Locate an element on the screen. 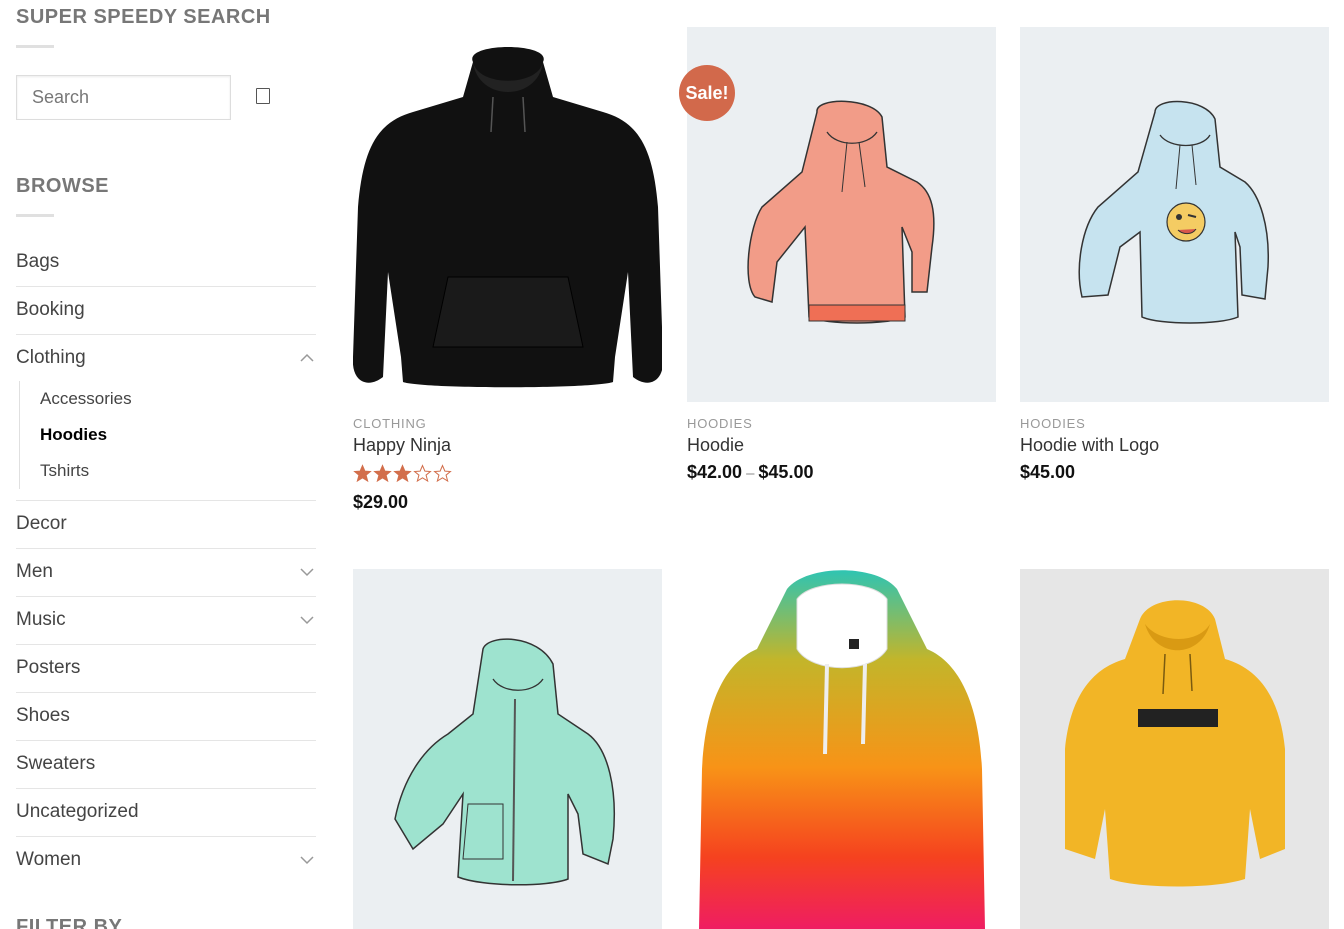 The image size is (1344, 929). sale-badge: Sale! is located at coordinates (707, 93).